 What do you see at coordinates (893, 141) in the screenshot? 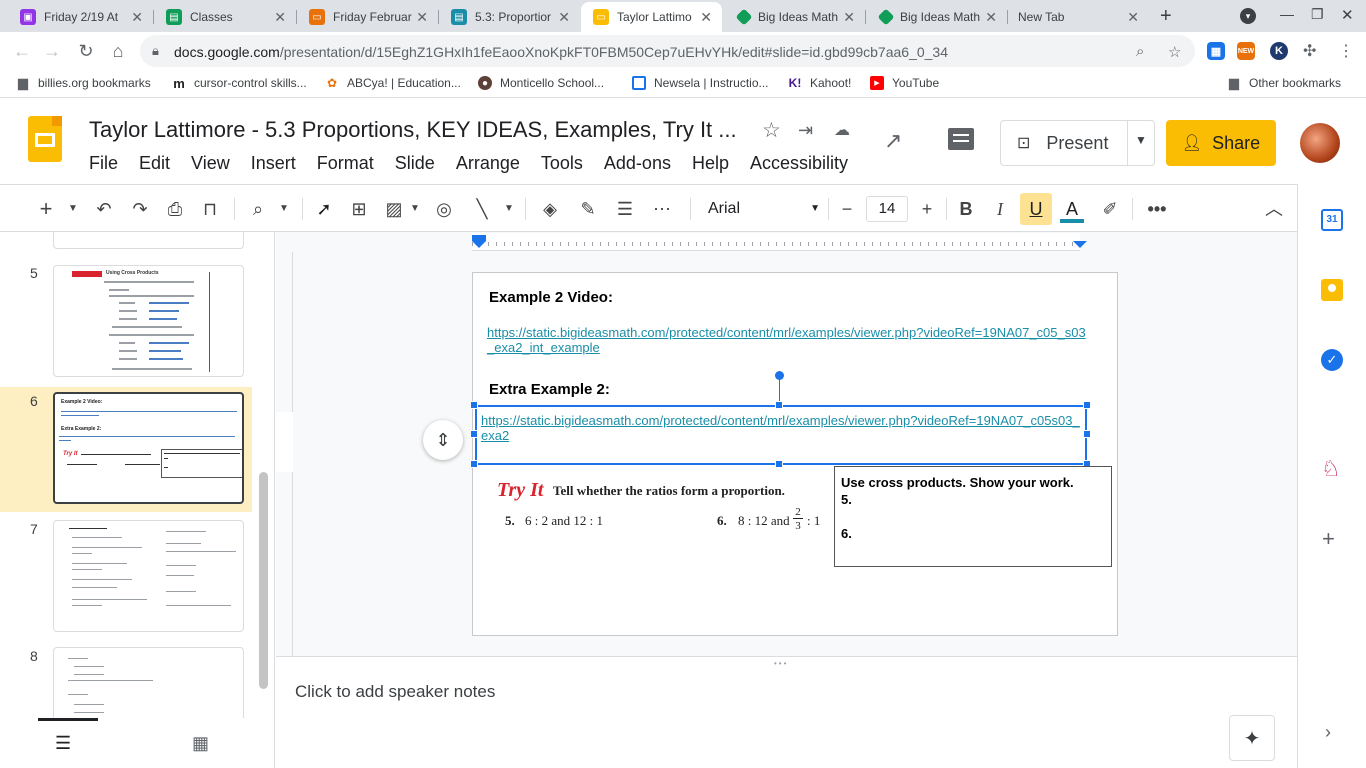
I see `activity-trend-icon: ↗` at bounding box center [893, 141].